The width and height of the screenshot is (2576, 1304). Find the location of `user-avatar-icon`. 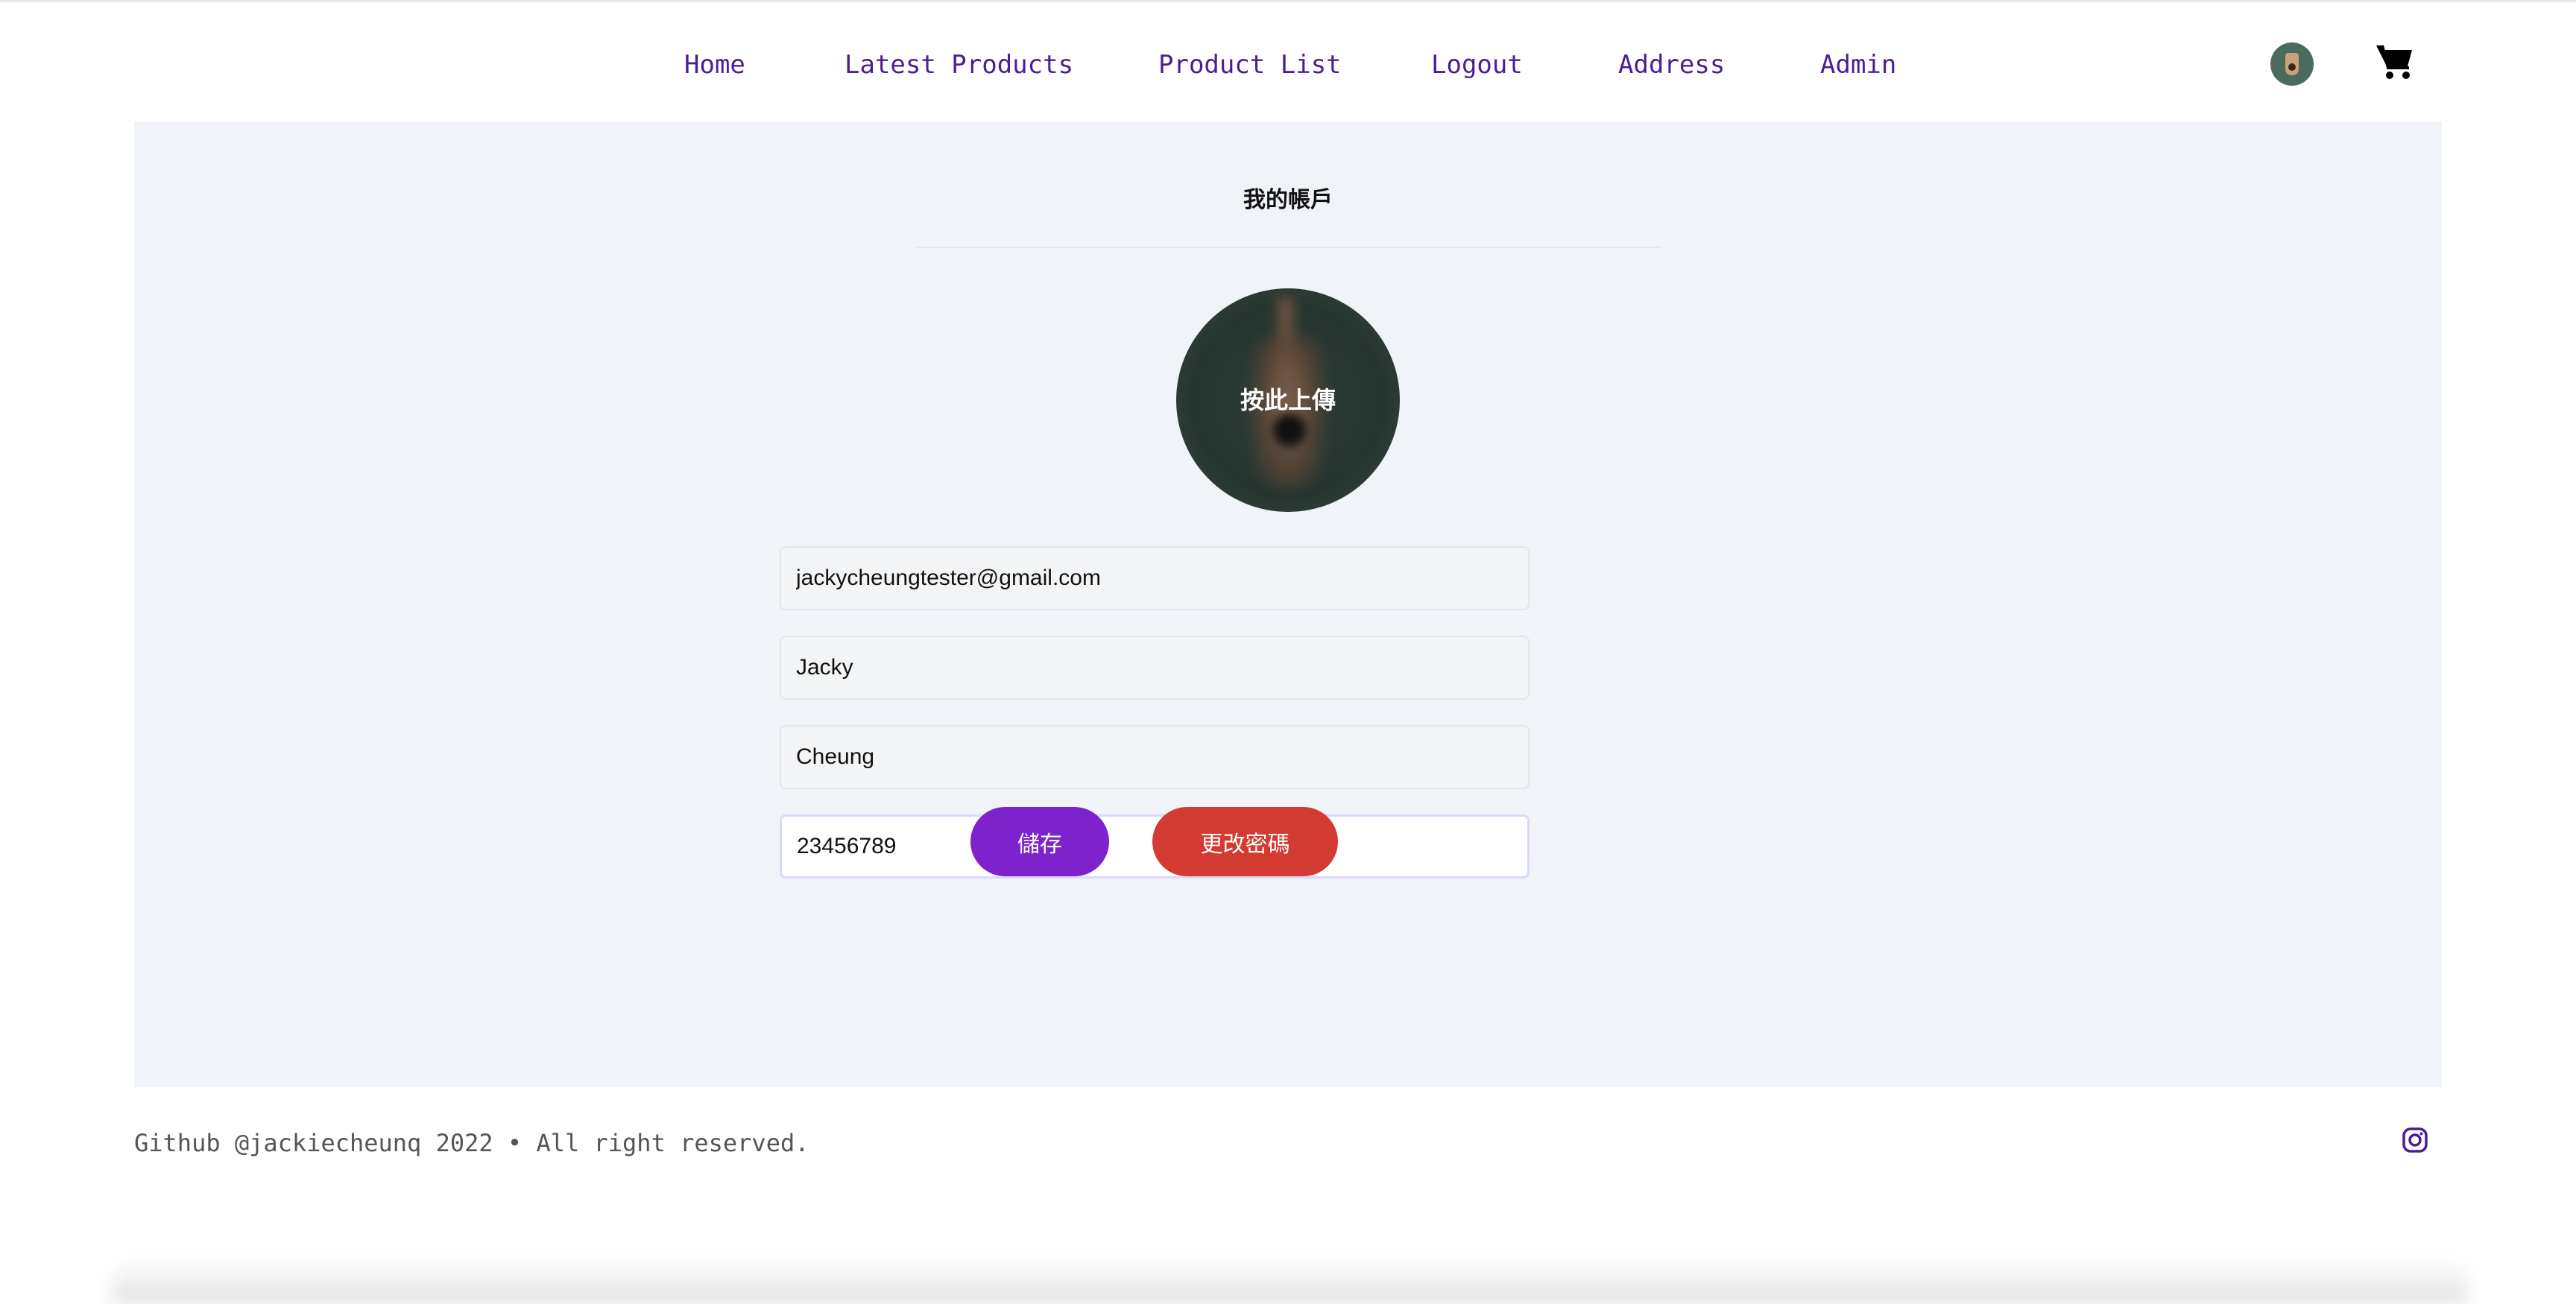

user-avatar-icon is located at coordinates (2292, 64).